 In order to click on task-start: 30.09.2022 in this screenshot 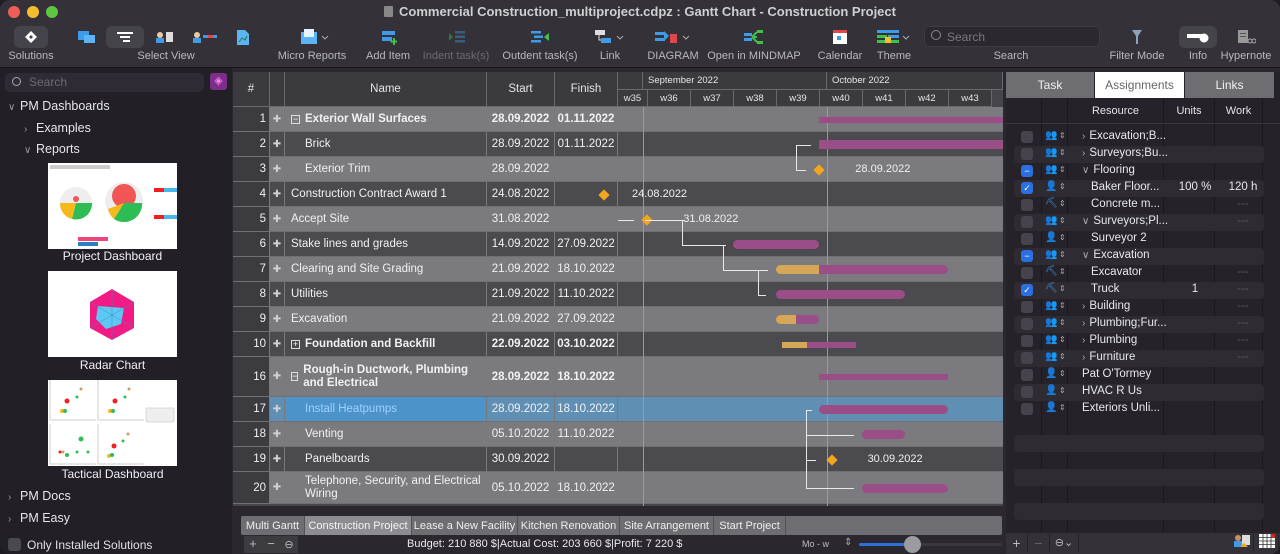, I will do `click(521, 459)`.